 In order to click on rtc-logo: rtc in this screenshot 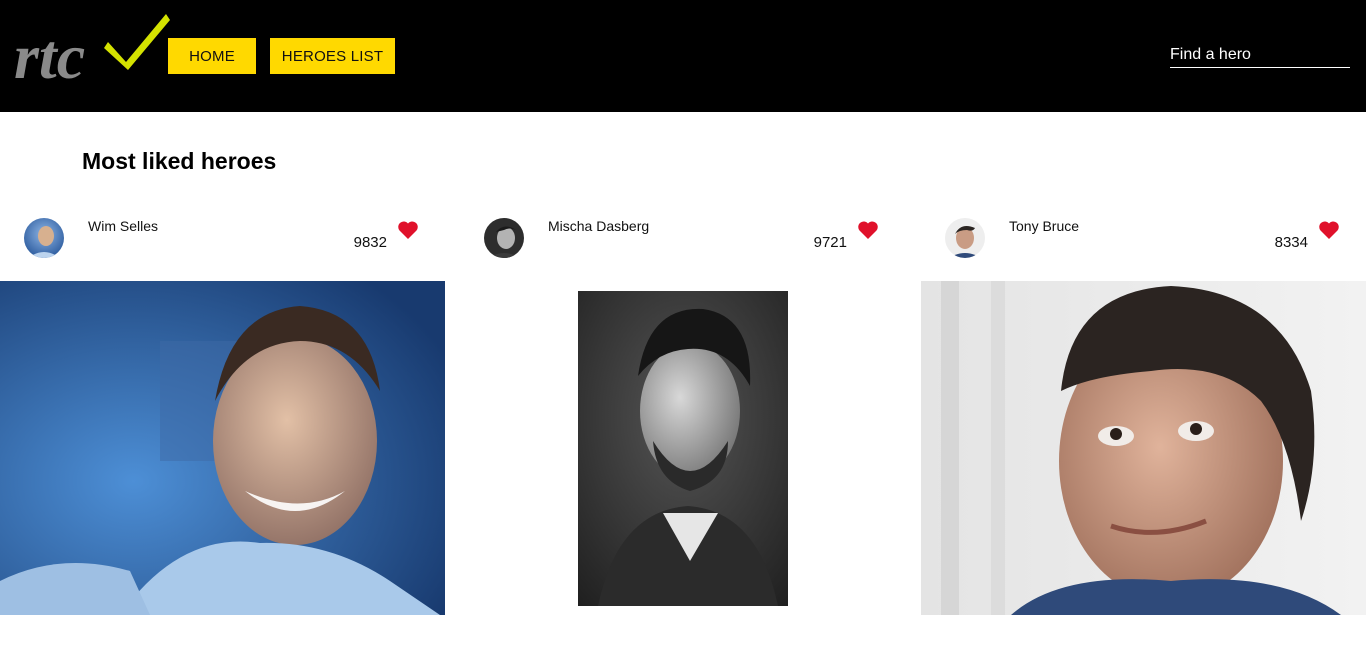, I will do `click(92, 48)`.